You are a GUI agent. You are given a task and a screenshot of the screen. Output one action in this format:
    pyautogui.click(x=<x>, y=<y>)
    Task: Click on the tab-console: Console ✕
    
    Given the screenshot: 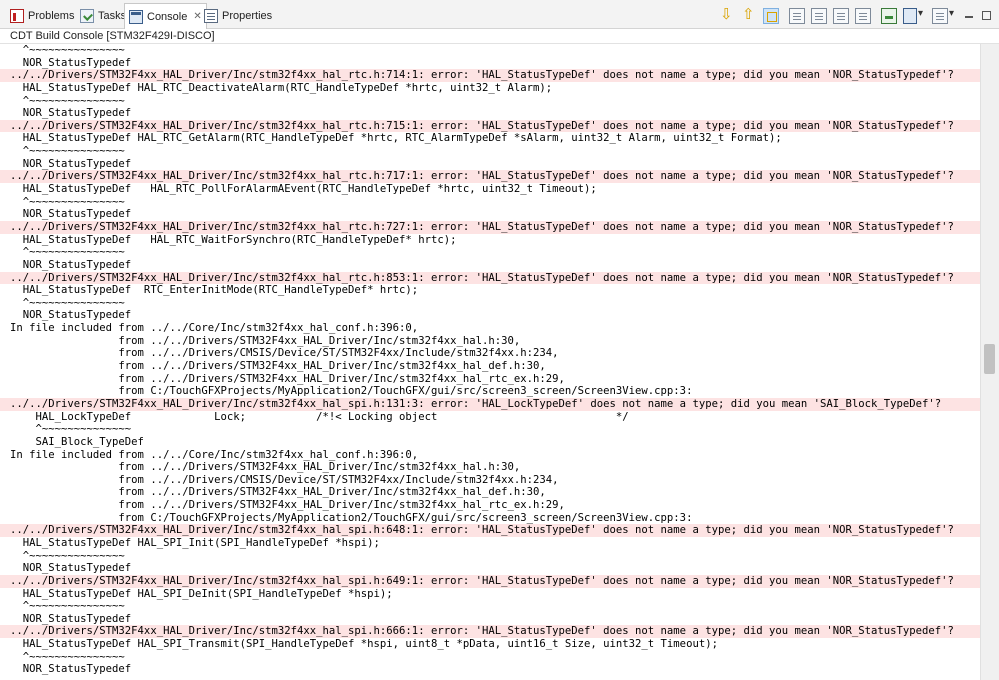 What is the action you would take?
    pyautogui.click(x=165, y=16)
    